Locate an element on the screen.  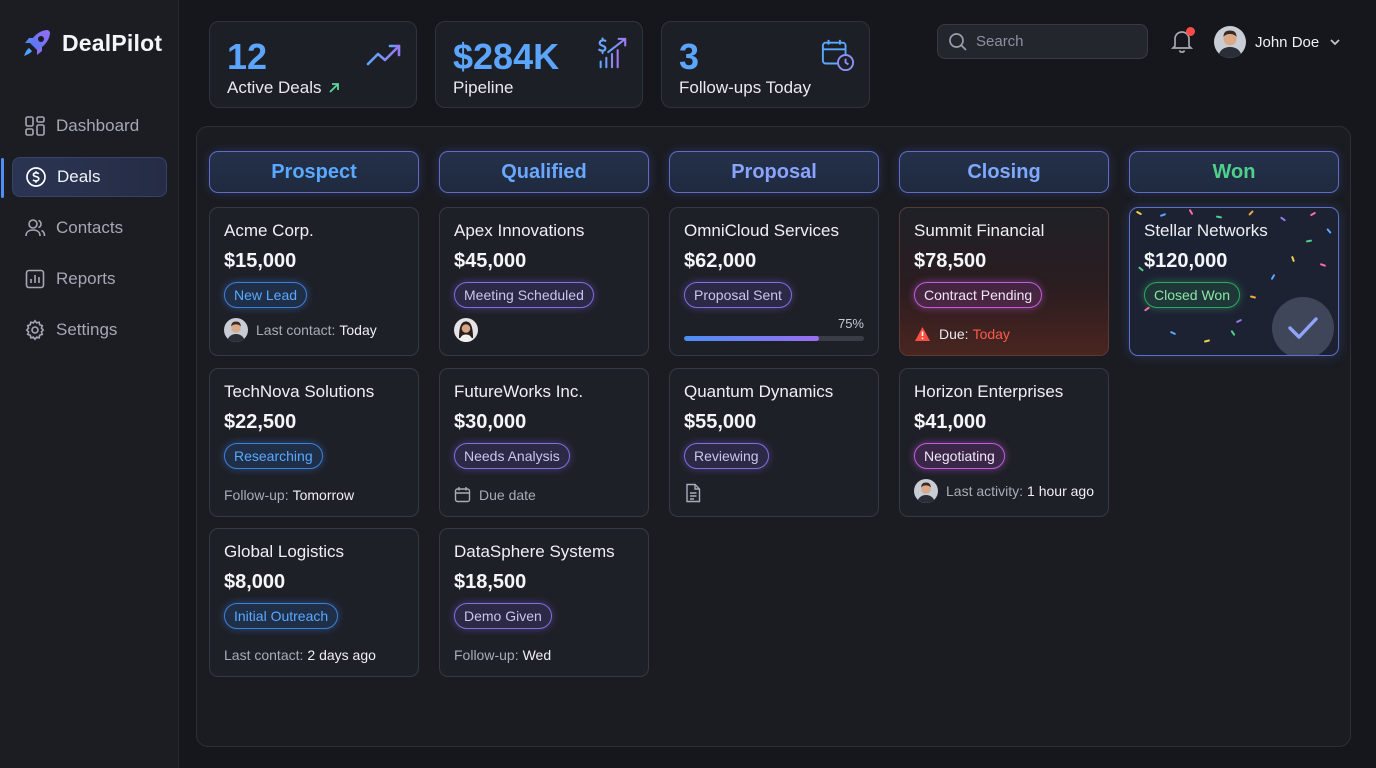
column-header-closing: Closing is located at coordinates (1004, 172).